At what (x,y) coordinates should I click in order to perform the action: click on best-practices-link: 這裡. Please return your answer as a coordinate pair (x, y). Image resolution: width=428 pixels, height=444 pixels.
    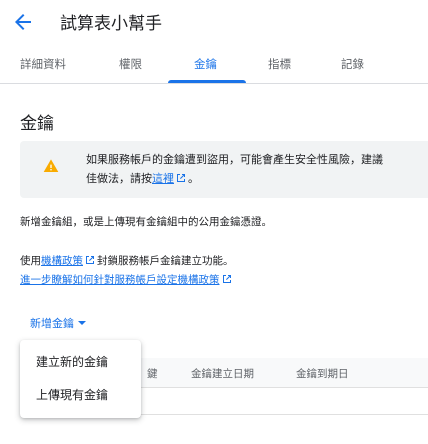
    Looking at the image, I should click on (163, 178).